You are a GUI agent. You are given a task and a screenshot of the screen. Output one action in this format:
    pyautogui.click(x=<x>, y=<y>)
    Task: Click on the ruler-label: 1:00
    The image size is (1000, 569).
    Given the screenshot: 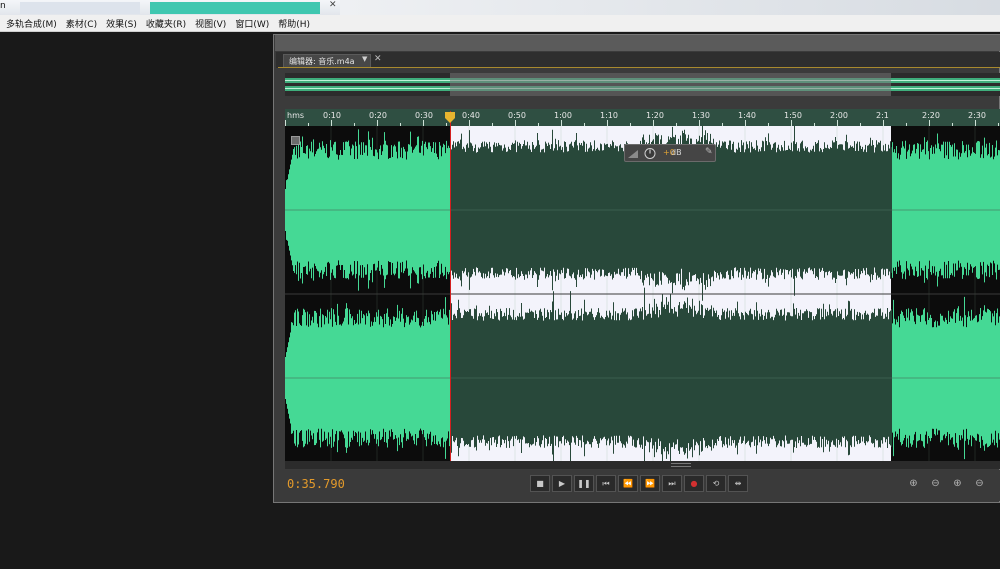 What is the action you would take?
    pyautogui.click(x=563, y=115)
    